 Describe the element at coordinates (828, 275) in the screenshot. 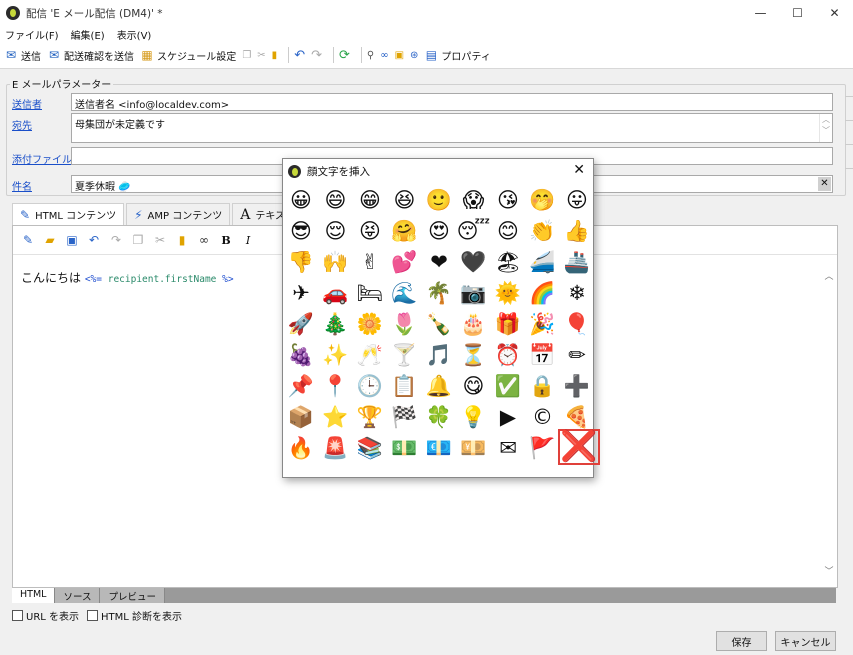

I see `scroll-up-icon: ︿` at that location.